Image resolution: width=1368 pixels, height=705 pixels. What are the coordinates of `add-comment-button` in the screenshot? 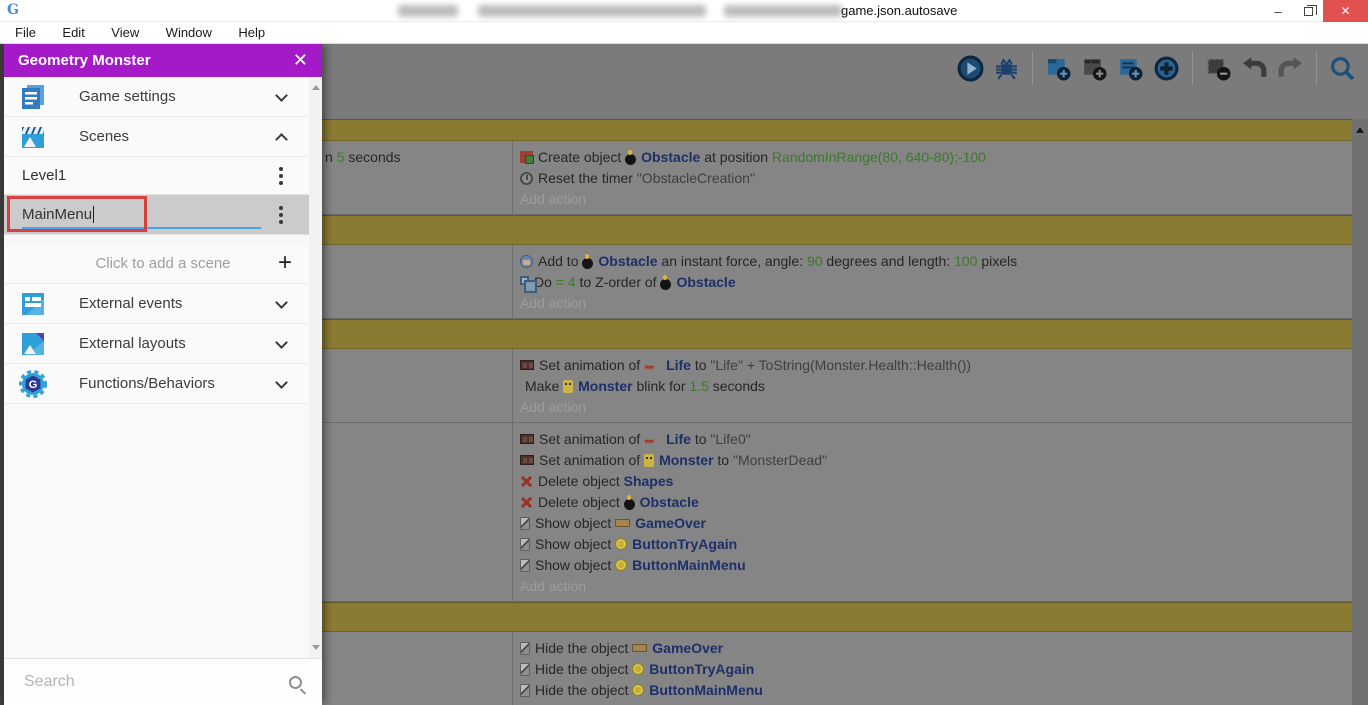 It's located at (1130, 68).